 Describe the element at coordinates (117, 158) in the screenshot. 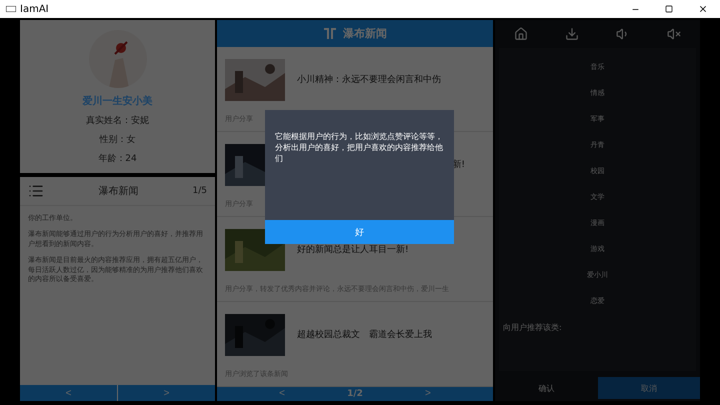

I see `profile-field: 年龄：24` at that location.